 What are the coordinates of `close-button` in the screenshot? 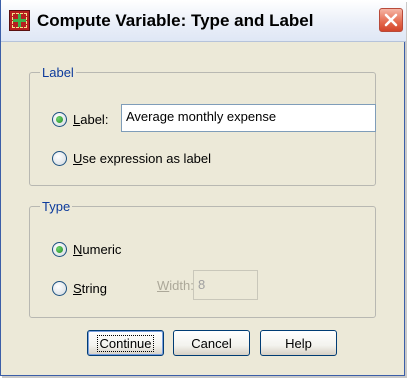 It's located at (391, 20).